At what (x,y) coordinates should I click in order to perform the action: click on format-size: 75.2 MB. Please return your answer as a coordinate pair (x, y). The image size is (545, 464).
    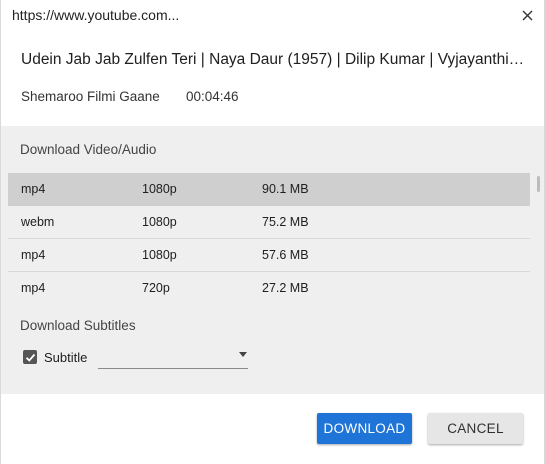
    Looking at the image, I should click on (285, 222).